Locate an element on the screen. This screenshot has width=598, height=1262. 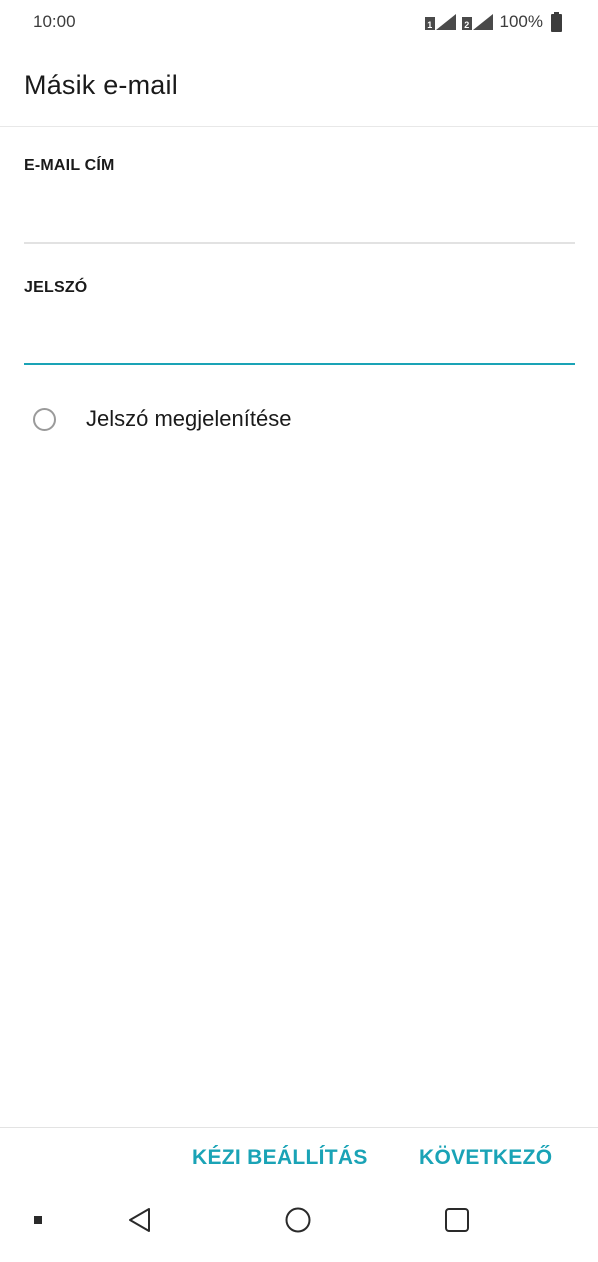
password-field is located at coordinates (299, 344).